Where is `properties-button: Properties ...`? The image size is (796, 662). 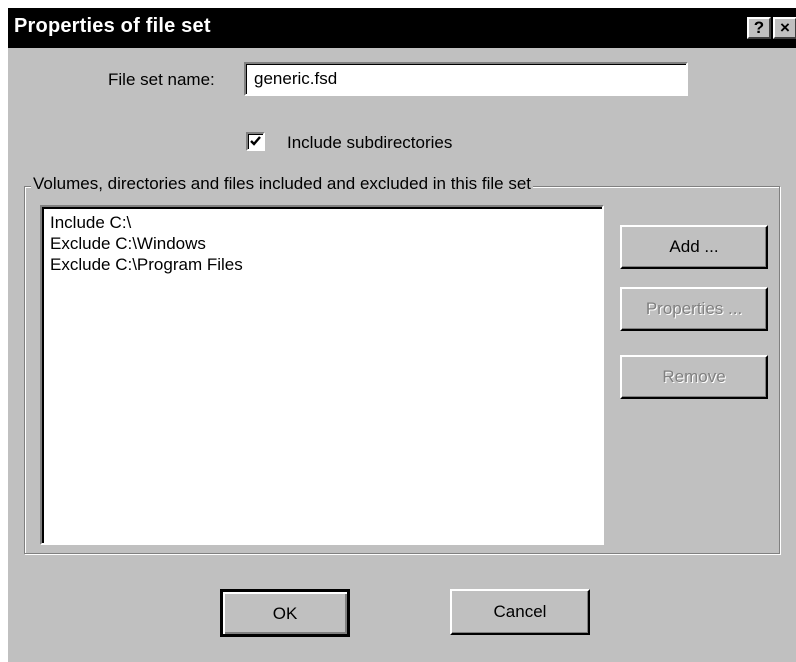 properties-button: Properties ... is located at coordinates (694, 309).